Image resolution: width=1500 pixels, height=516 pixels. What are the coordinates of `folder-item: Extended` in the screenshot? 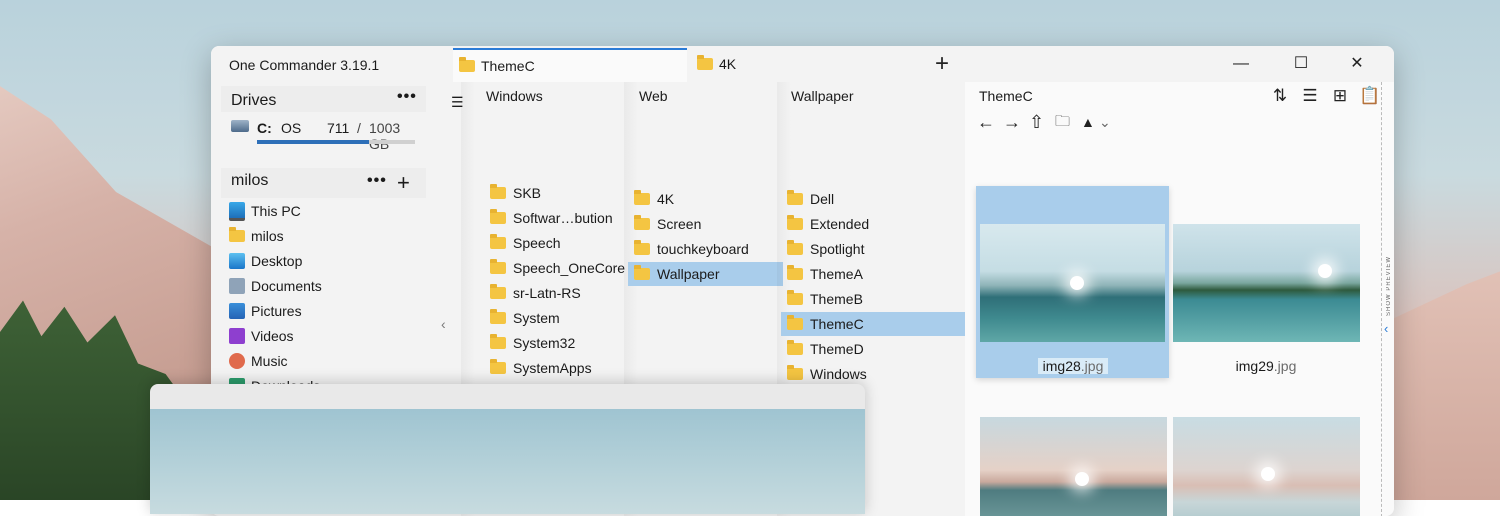 It's located at (876, 224).